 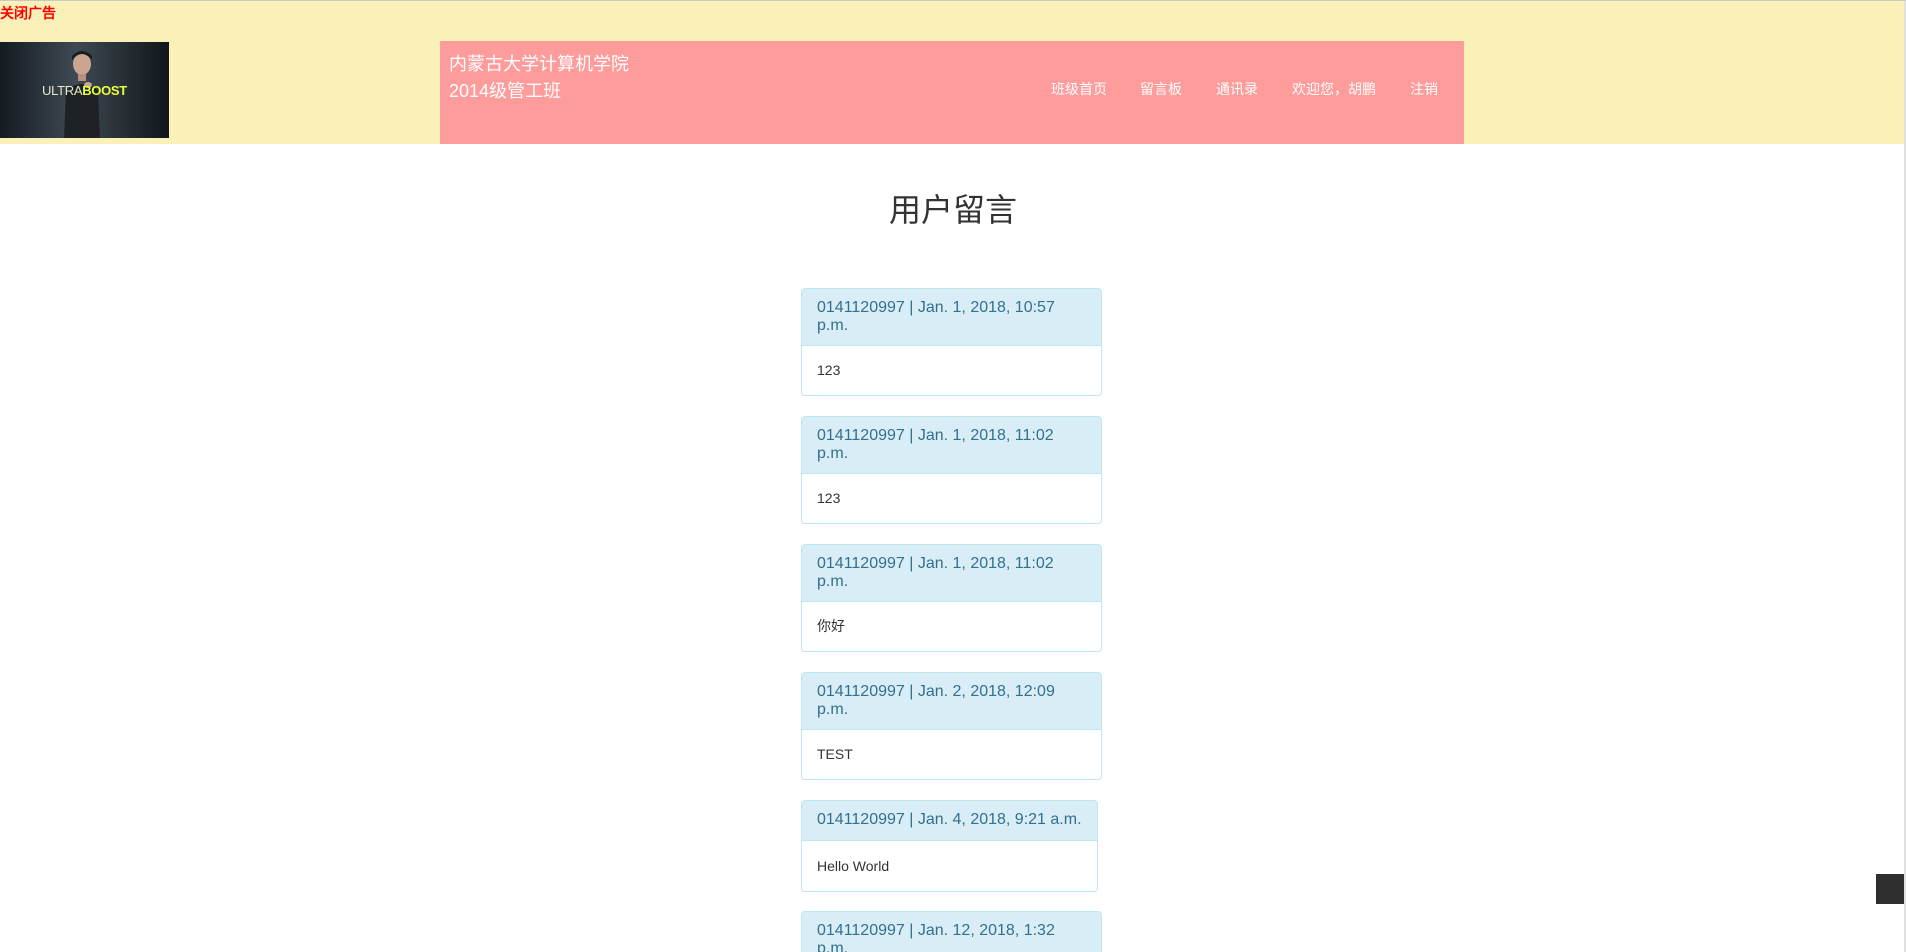 What do you see at coordinates (1334, 89) in the screenshot?
I see `nav-welcome-user: 欢迎您，胡鹏` at bounding box center [1334, 89].